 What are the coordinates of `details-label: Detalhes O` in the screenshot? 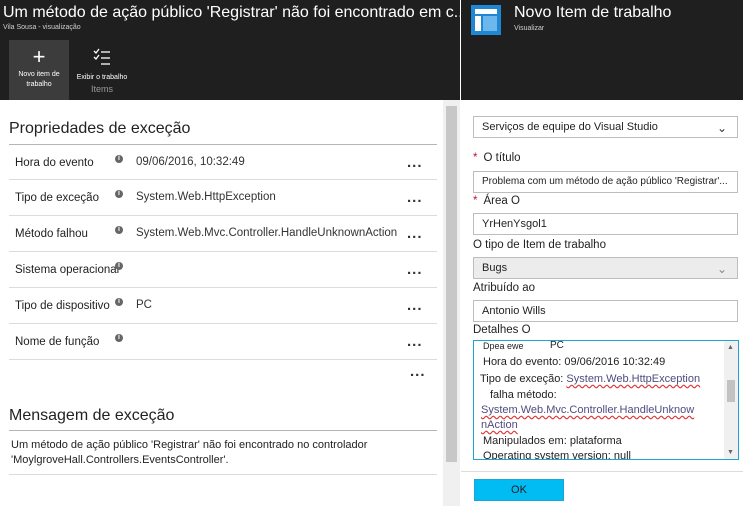 It's located at (502, 330).